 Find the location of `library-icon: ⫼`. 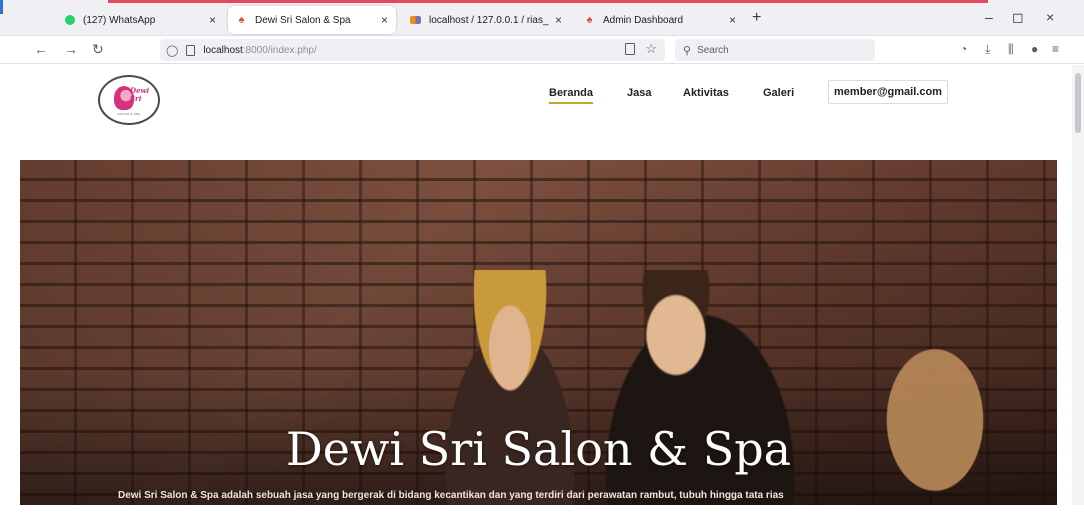

library-icon: ⫼ is located at coordinates (1011, 49).